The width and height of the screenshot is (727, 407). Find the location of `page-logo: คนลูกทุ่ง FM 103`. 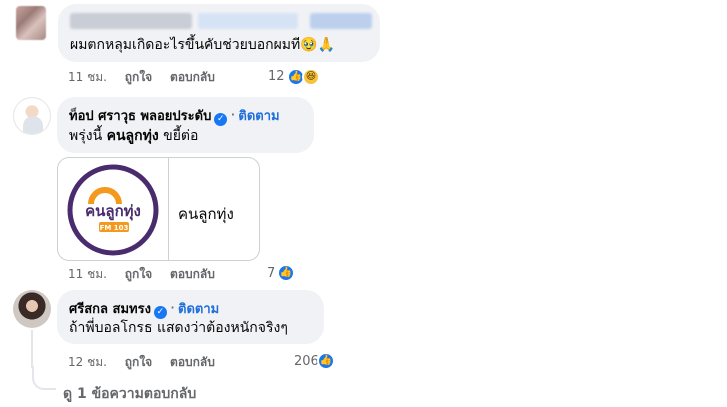

page-logo: คนลูกทุ่ง FM 103 is located at coordinates (113, 210).